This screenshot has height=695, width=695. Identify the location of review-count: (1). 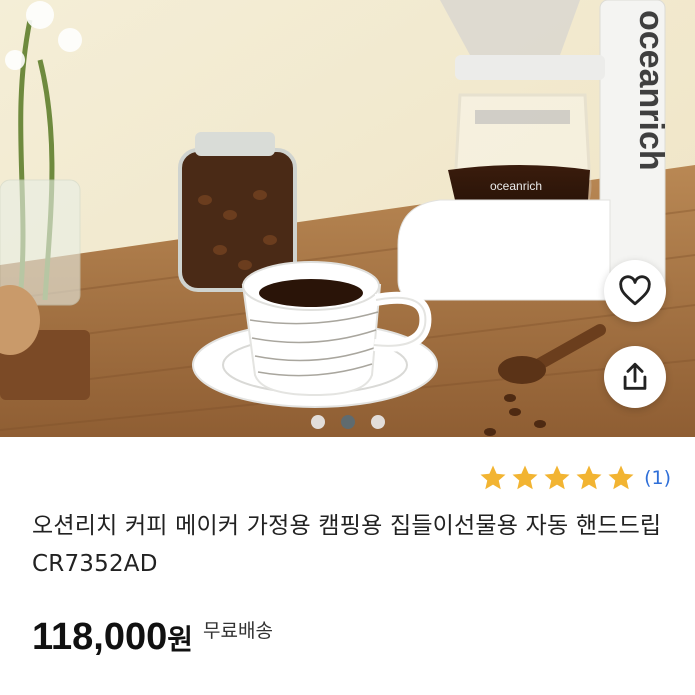
(657, 478).